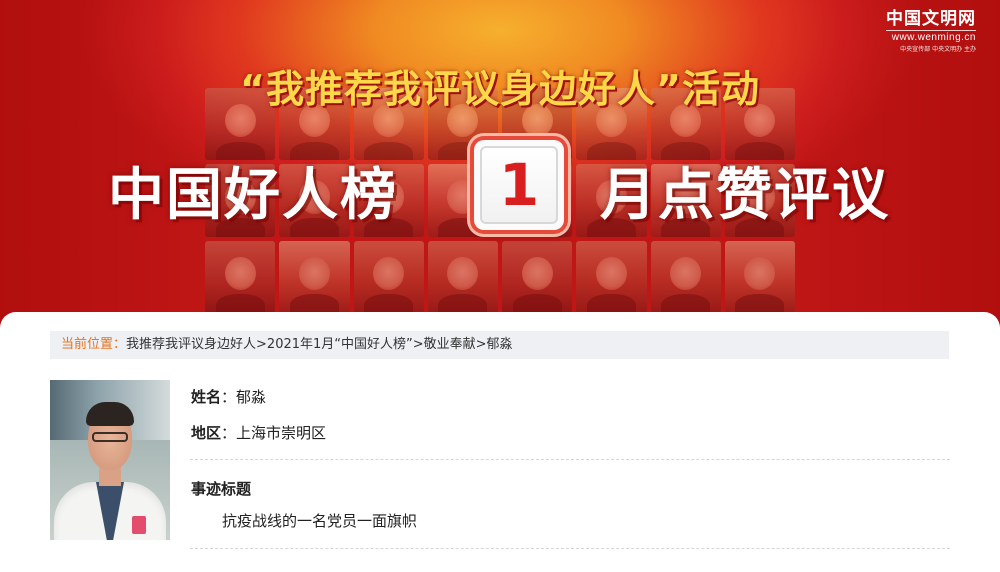 The image size is (1000, 572). What do you see at coordinates (320, 521) in the screenshot?
I see `story-title: 抗疫战线的一名党员一面旗帜` at bounding box center [320, 521].